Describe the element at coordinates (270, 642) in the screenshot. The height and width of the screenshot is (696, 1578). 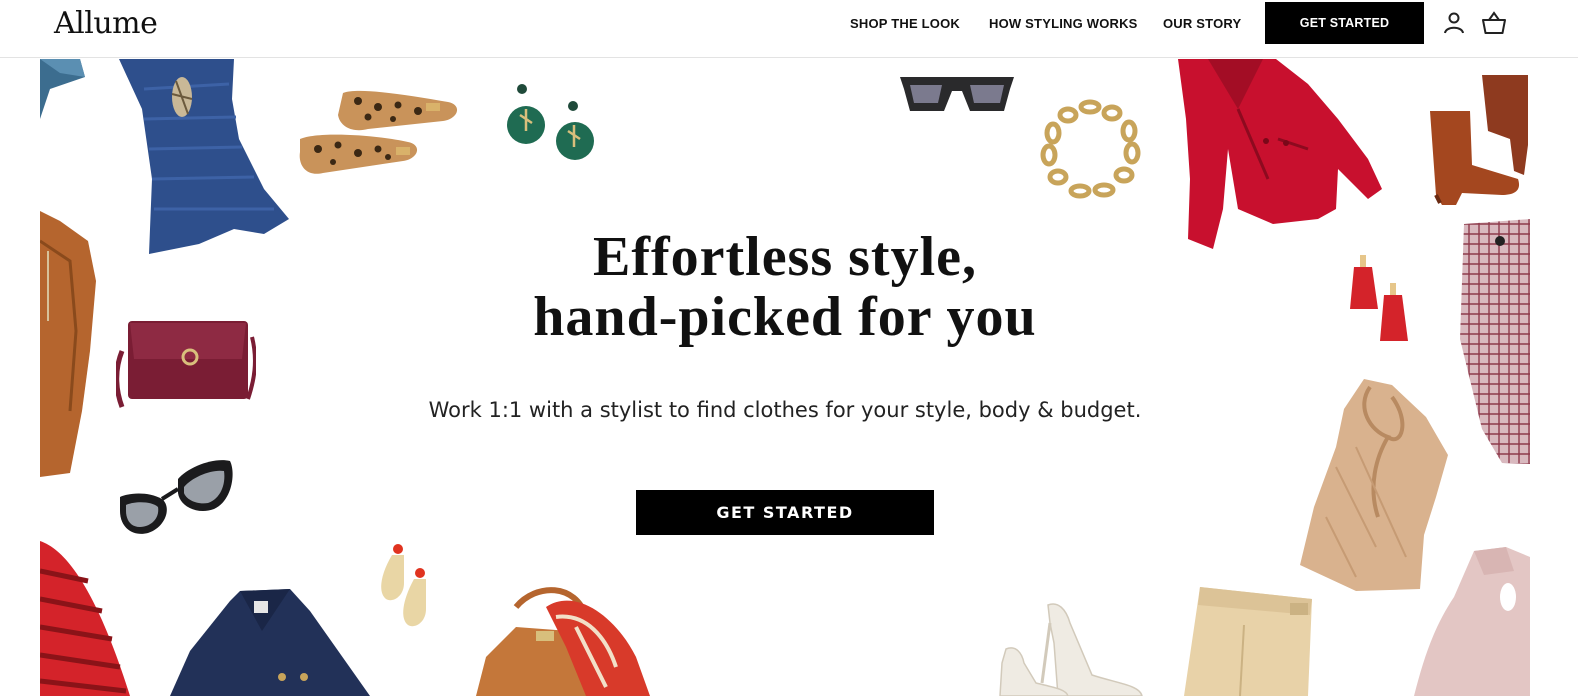
I see `navy-blazer-image` at that location.